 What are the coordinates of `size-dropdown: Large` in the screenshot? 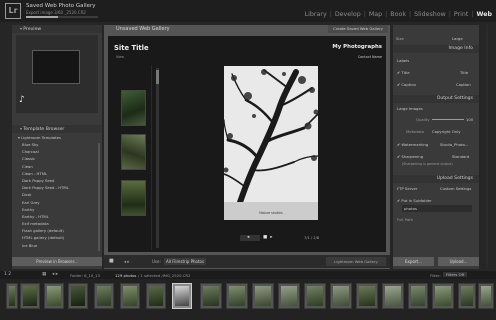 It's located at (457, 38).